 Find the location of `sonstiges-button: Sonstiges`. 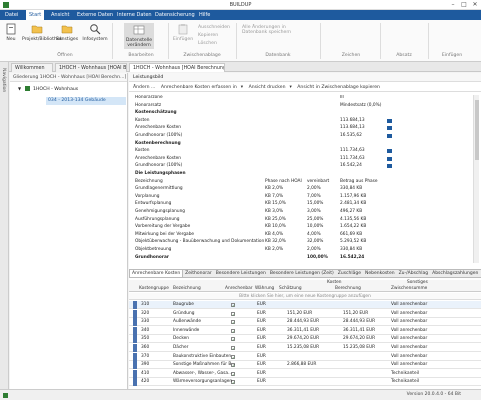

sonstiges-button: Sonstiges is located at coordinates (67, 32).